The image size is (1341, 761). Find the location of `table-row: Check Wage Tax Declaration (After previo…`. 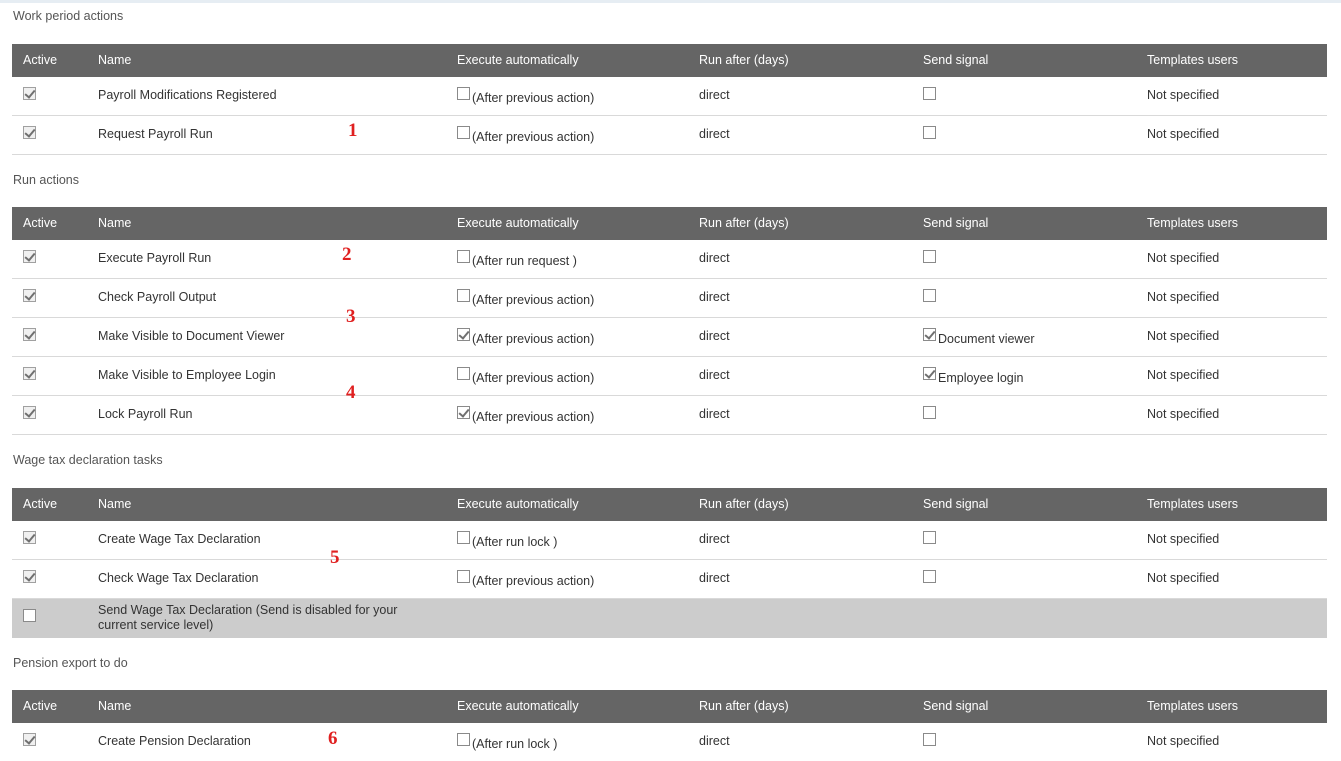

table-row: Check Wage Tax Declaration (After previo… is located at coordinates (669, 579).